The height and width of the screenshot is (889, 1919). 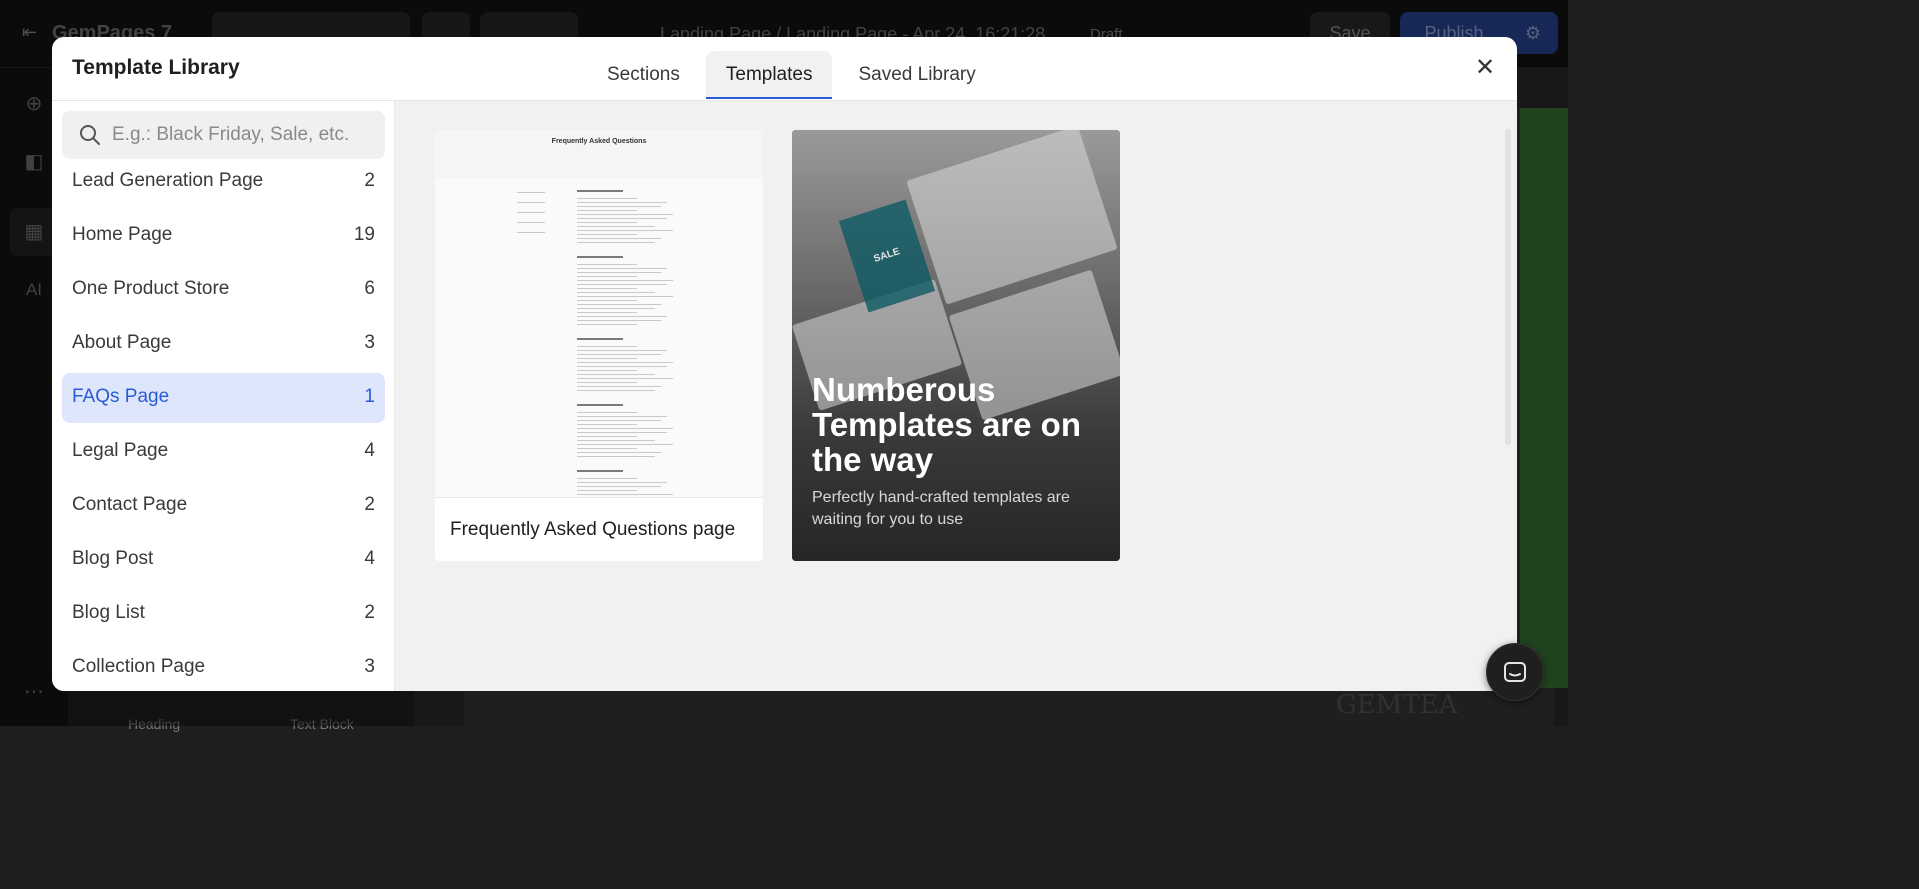 What do you see at coordinates (369, 666) in the screenshot?
I see `category-count: 3` at bounding box center [369, 666].